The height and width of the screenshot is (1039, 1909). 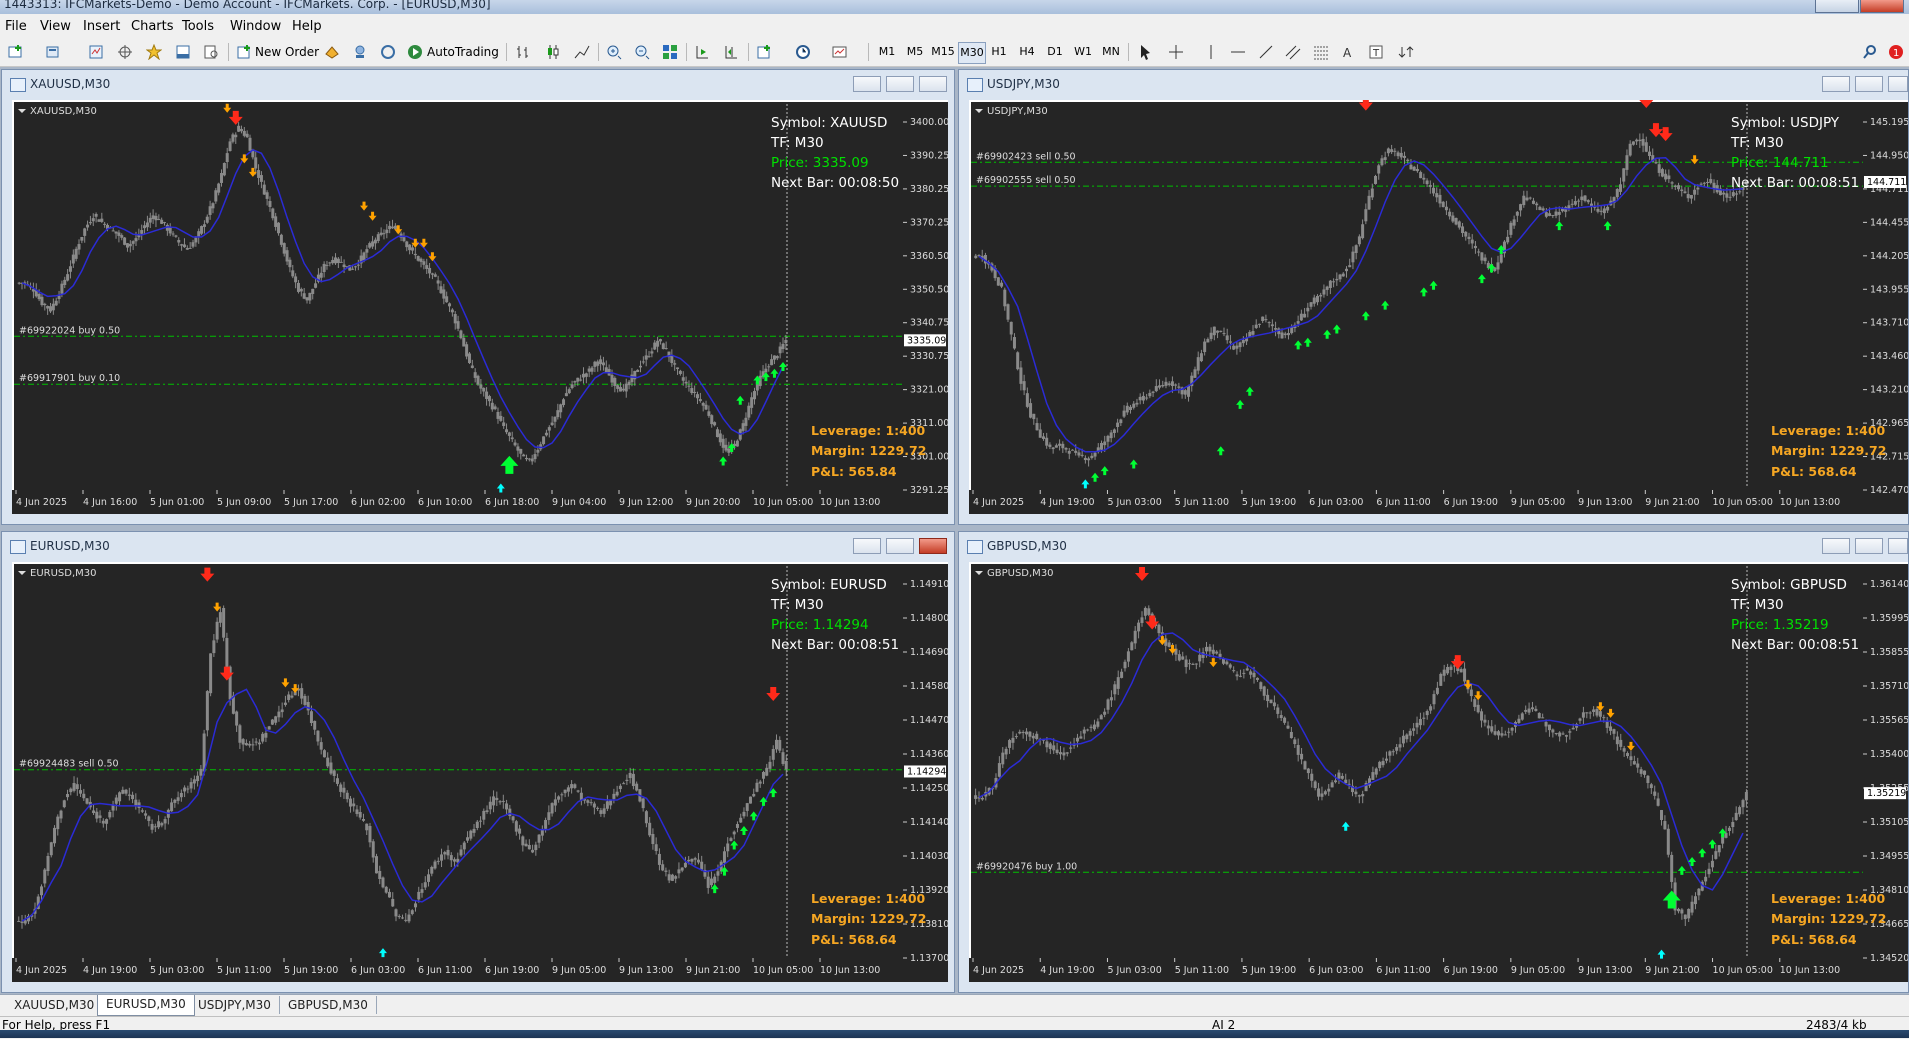 What do you see at coordinates (332, 52) in the screenshot?
I see `metaeditor-icon` at bounding box center [332, 52].